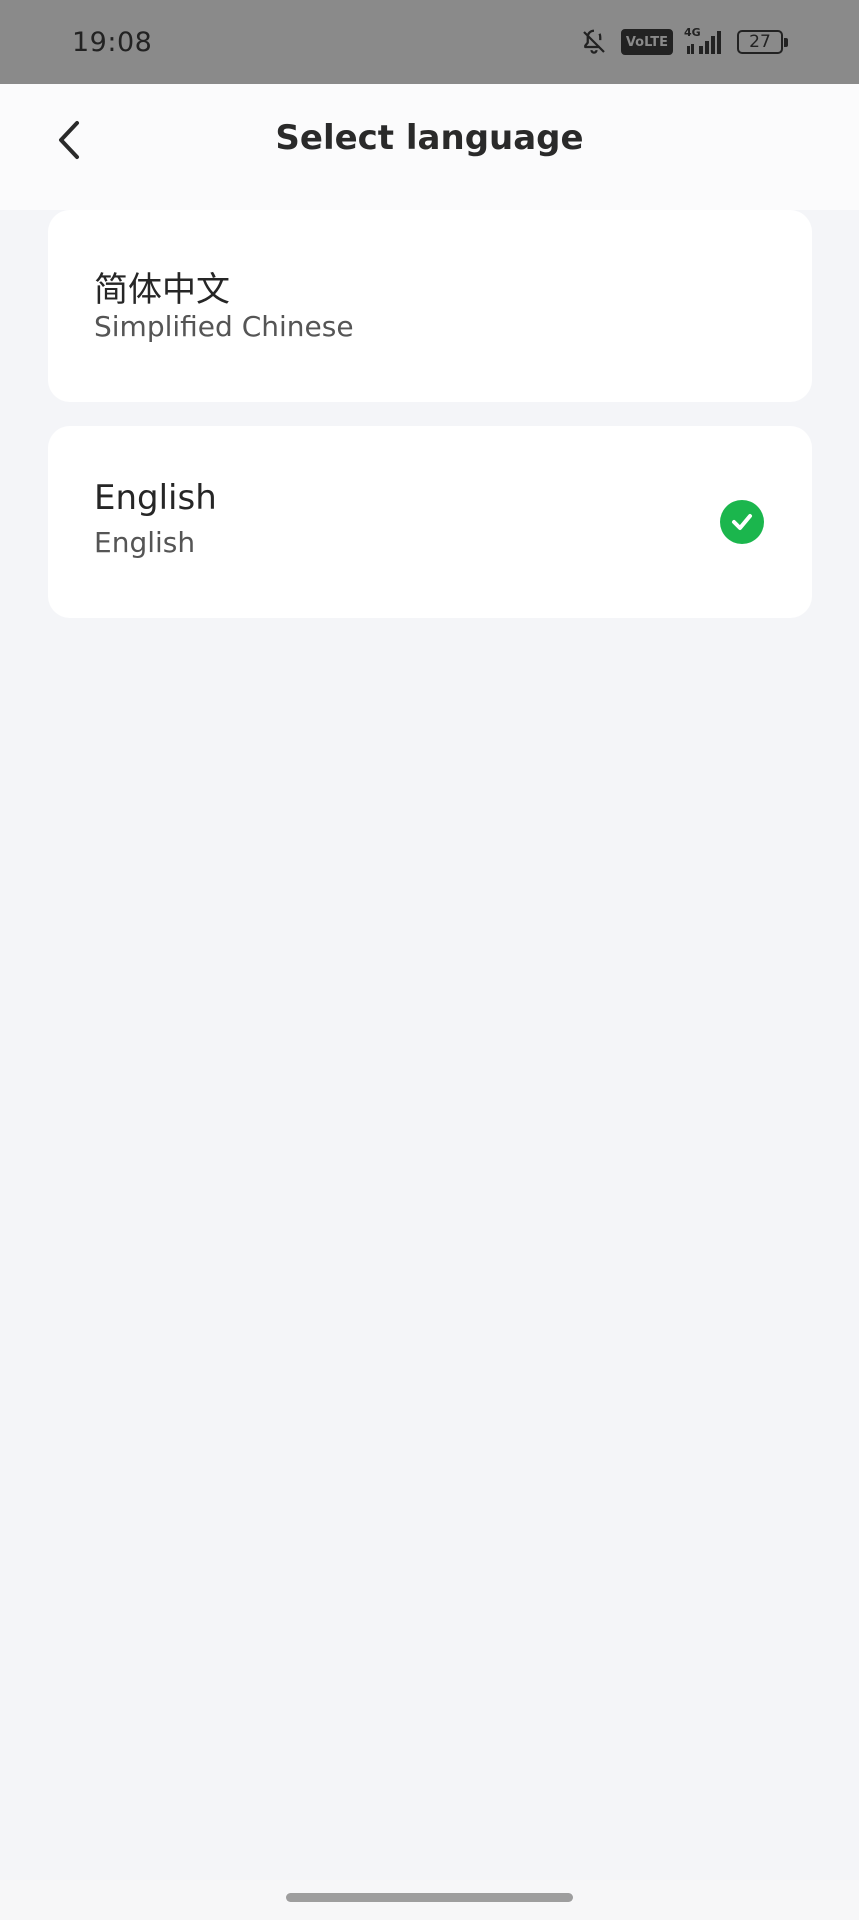 Image resolution: width=859 pixels, height=1920 pixels. What do you see at coordinates (430, 522) in the screenshot?
I see `language-option-english: English English` at bounding box center [430, 522].